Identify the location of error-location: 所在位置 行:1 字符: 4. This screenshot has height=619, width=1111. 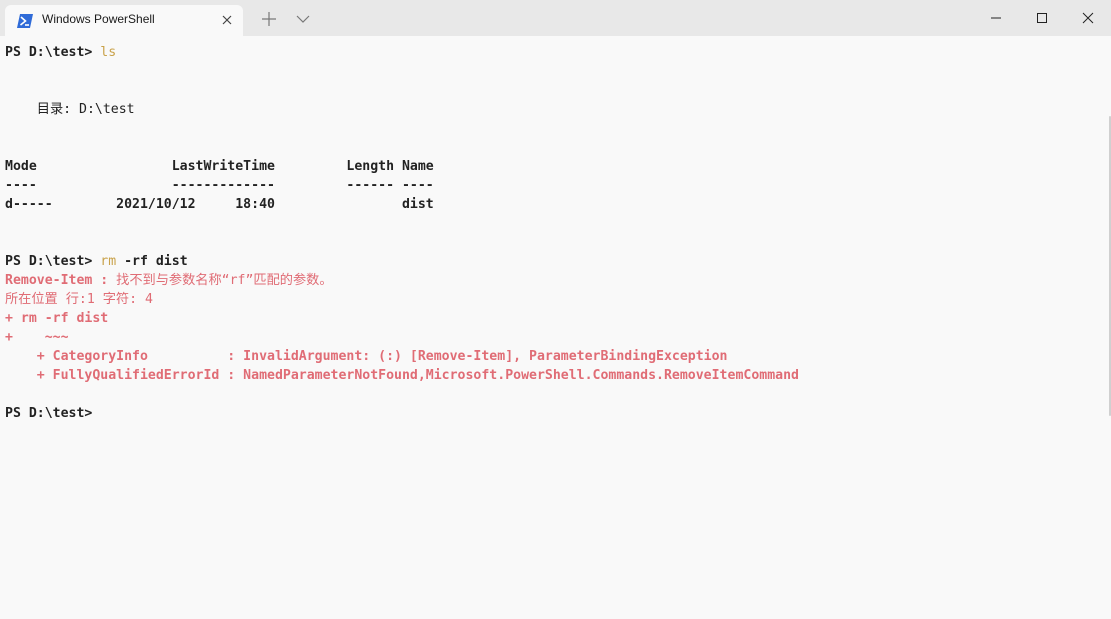
(79, 299).